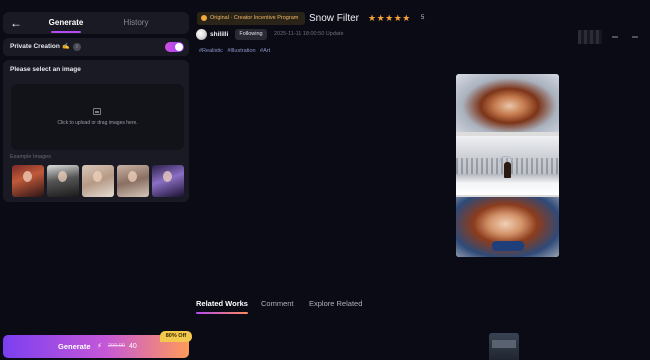 The height and width of the screenshot is (360, 650). What do you see at coordinates (277, 304) in the screenshot?
I see `tab-comment: Comment` at bounding box center [277, 304].